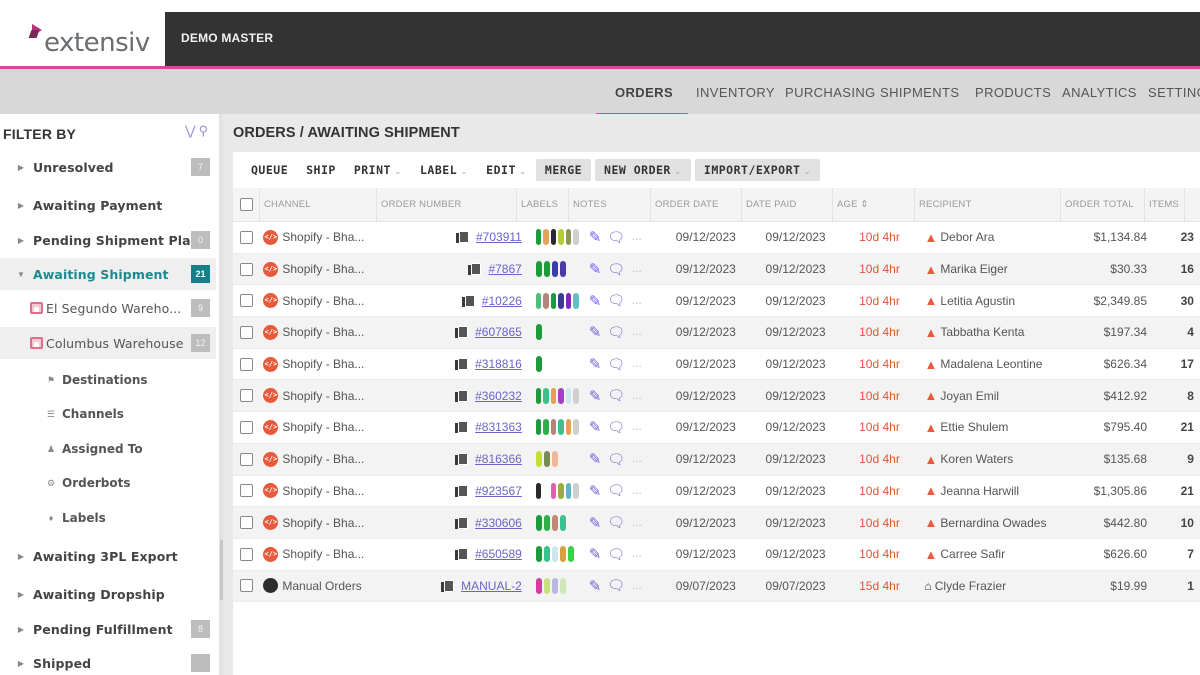 The width and height of the screenshot is (1200, 675). What do you see at coordinates (1099, 92) in the screenshot?
I see `nav-analytics: ANALYTICS` at bounding box center [1099, 92].